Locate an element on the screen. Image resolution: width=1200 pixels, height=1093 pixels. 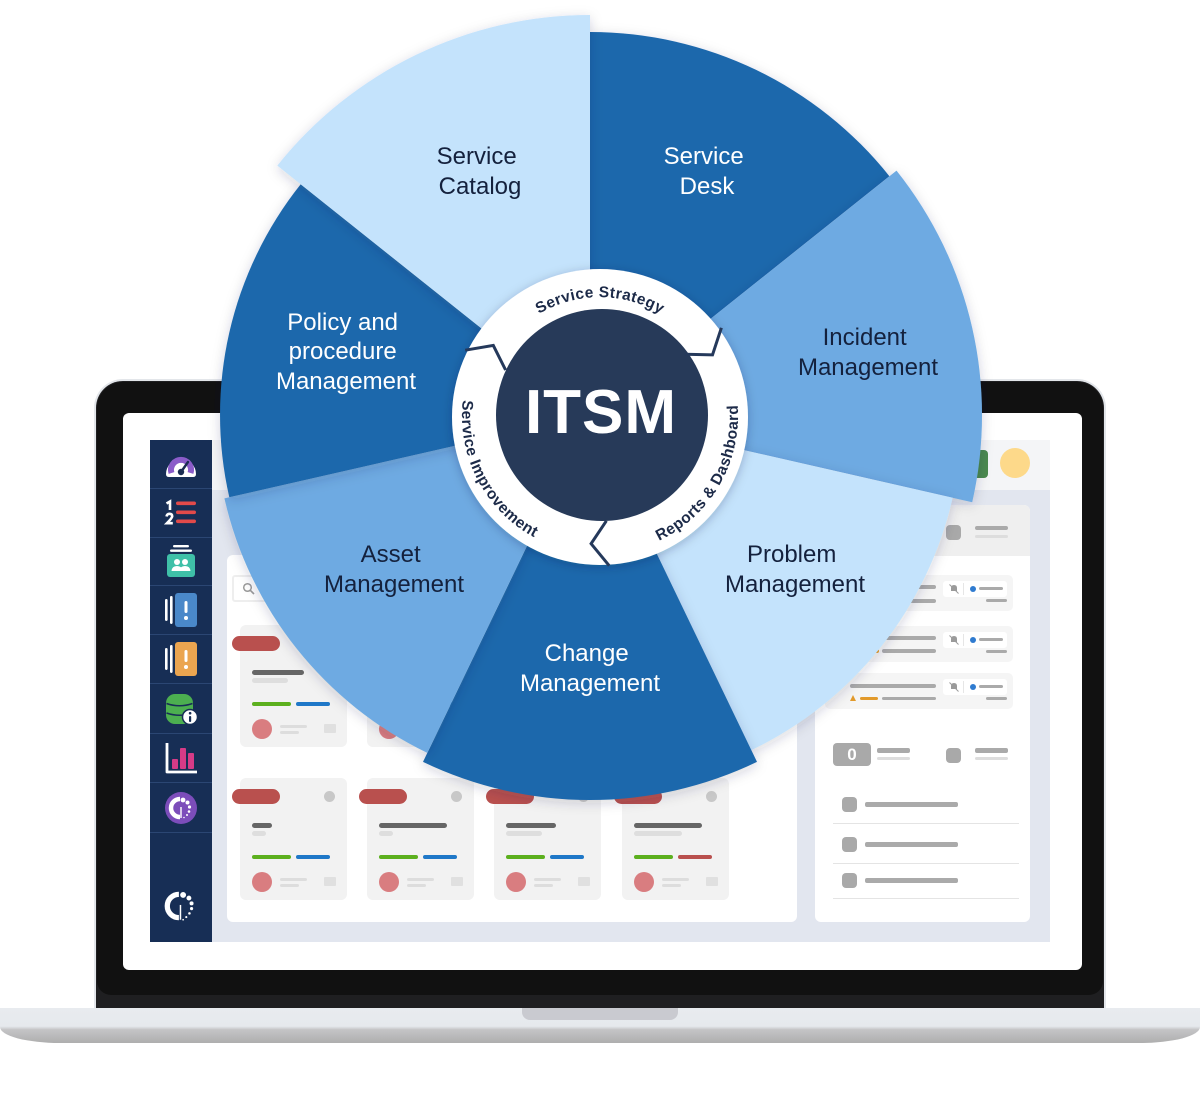
itsm-center-label: ITSM is located at coordinates (601, 412).